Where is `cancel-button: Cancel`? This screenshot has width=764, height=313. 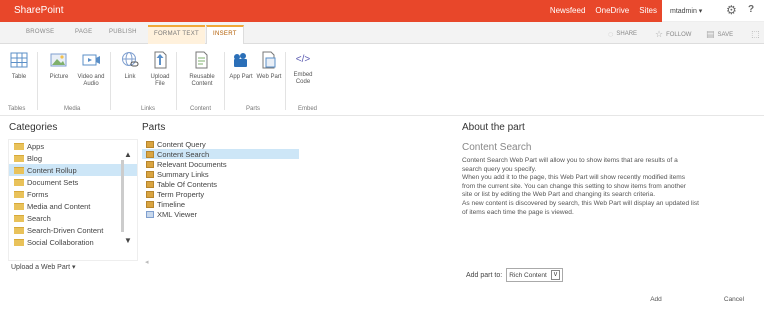 cancel-button: Cancel is located at coordinates (734, 300).